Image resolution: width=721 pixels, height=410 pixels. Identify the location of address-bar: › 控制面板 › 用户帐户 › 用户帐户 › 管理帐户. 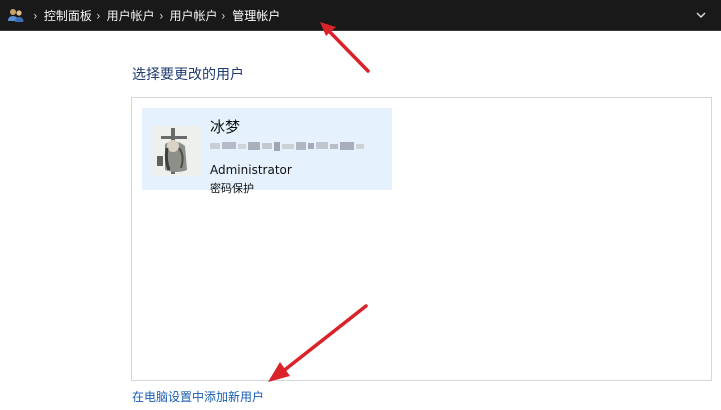
(360, 15).